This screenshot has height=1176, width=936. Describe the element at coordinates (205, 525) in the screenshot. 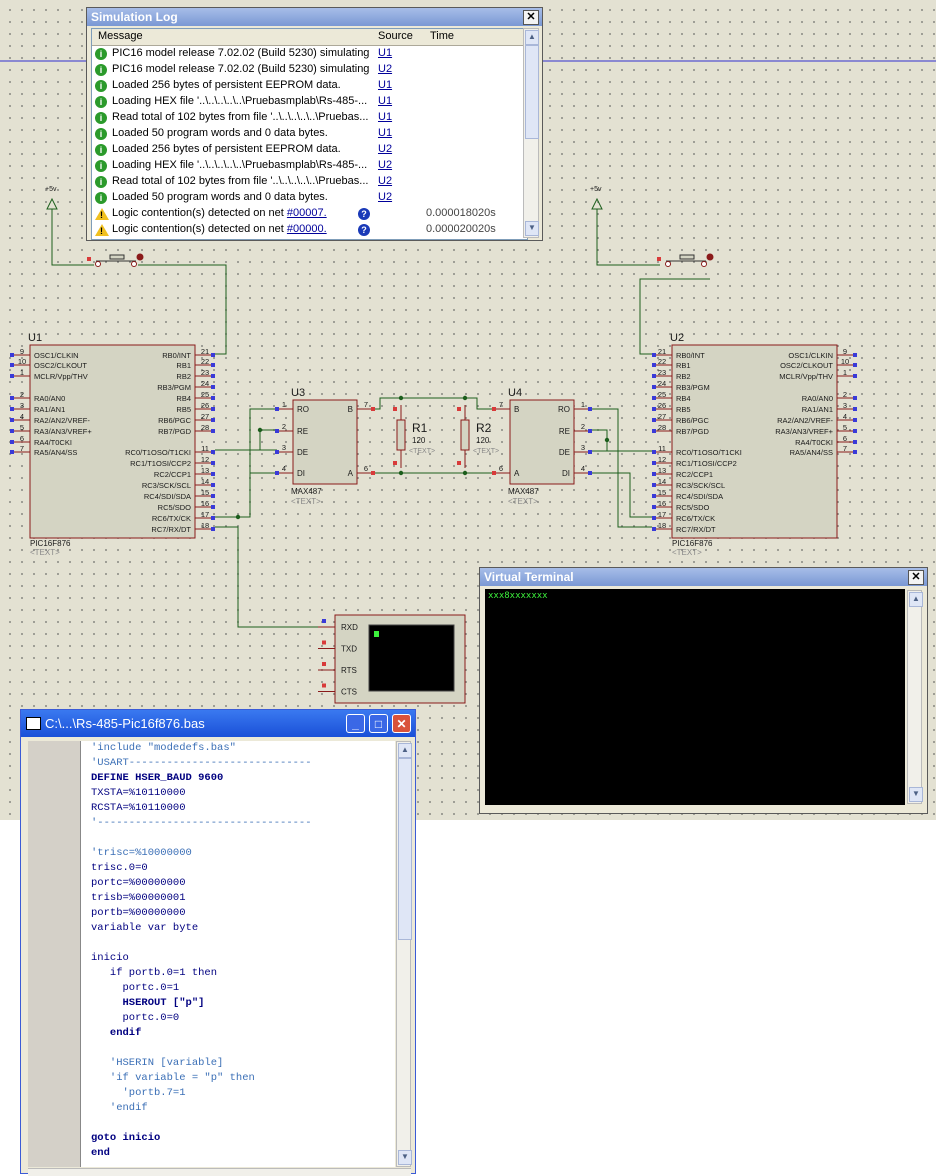

I see `pin-number: 18` at that location.